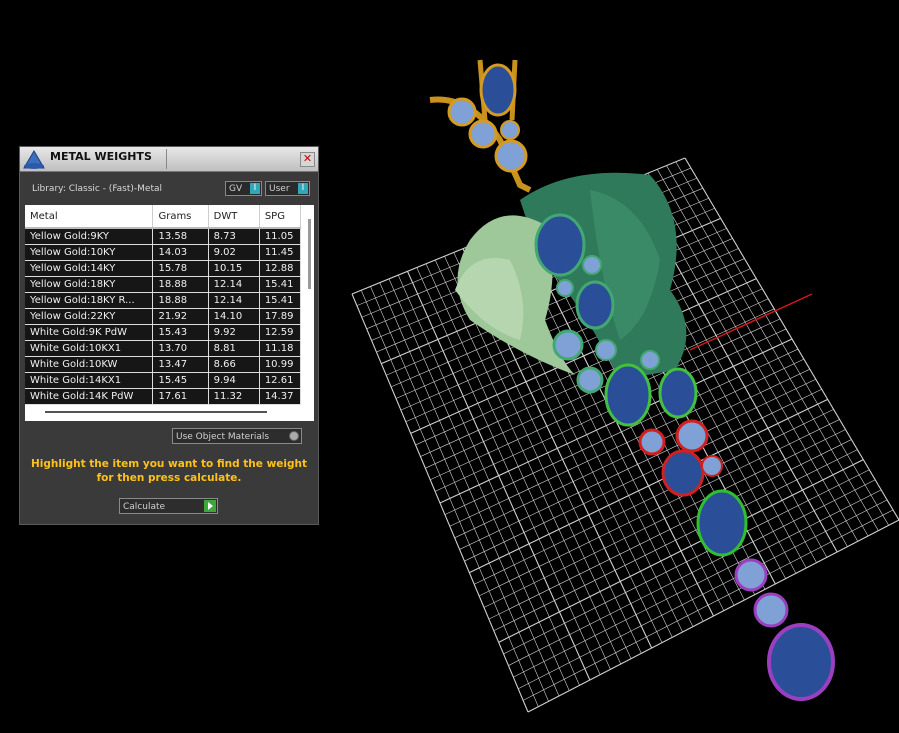 The height and width of the screenshot is (733, 899). What do you see at coordinates (236, 189) in the screenshot?
I see `gv-toggle-label: GV` at bounding box center [236, 189].